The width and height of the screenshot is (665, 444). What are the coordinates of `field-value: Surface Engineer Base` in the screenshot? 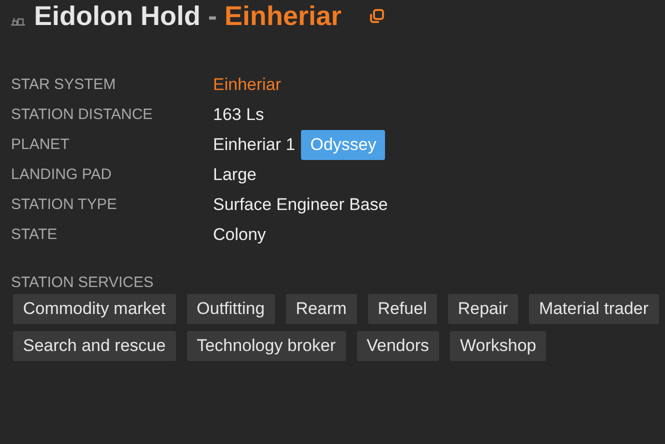 It's located at (300, 205).